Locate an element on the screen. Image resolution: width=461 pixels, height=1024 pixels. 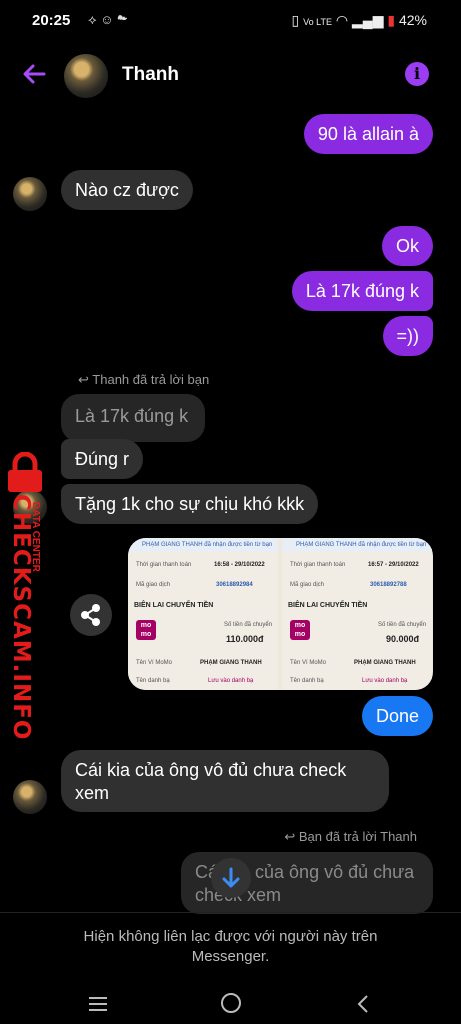
chat-header: Thanh i is located at coordinates (230, 76).